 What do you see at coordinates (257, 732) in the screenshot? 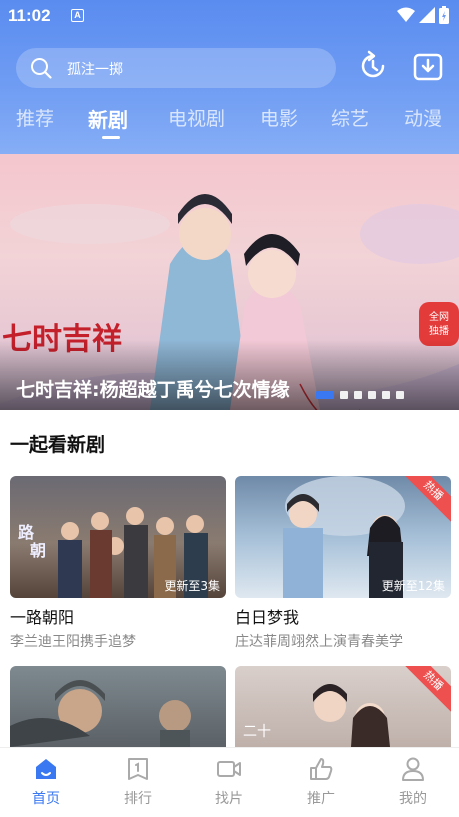
I see `svg-text: 二十` at bounding box center [257, 732].